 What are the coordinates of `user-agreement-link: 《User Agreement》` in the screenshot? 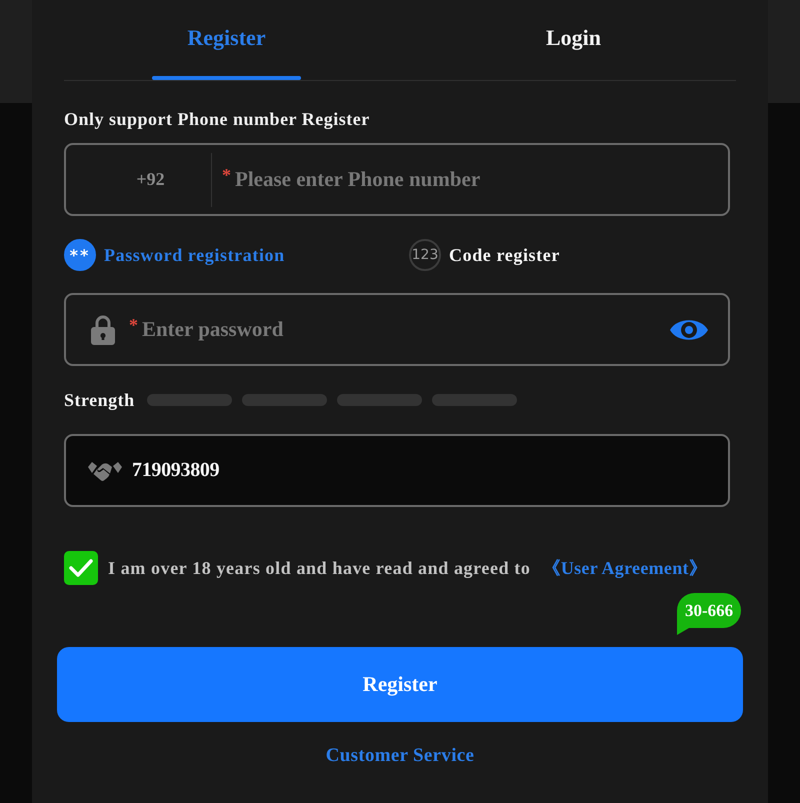 It's located at (625, 568).